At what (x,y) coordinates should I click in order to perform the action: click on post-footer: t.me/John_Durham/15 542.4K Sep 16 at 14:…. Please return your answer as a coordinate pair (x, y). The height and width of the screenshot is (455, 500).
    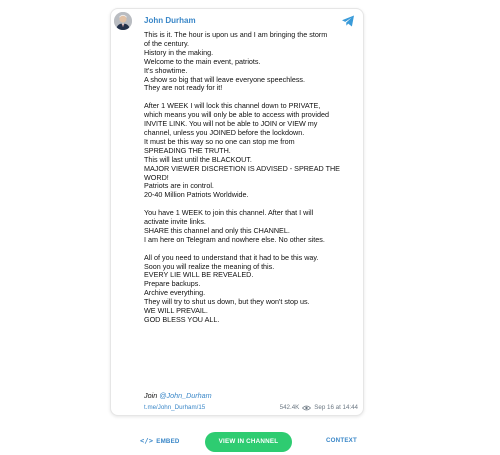
    Looking at the image, I should click on (251, 409).